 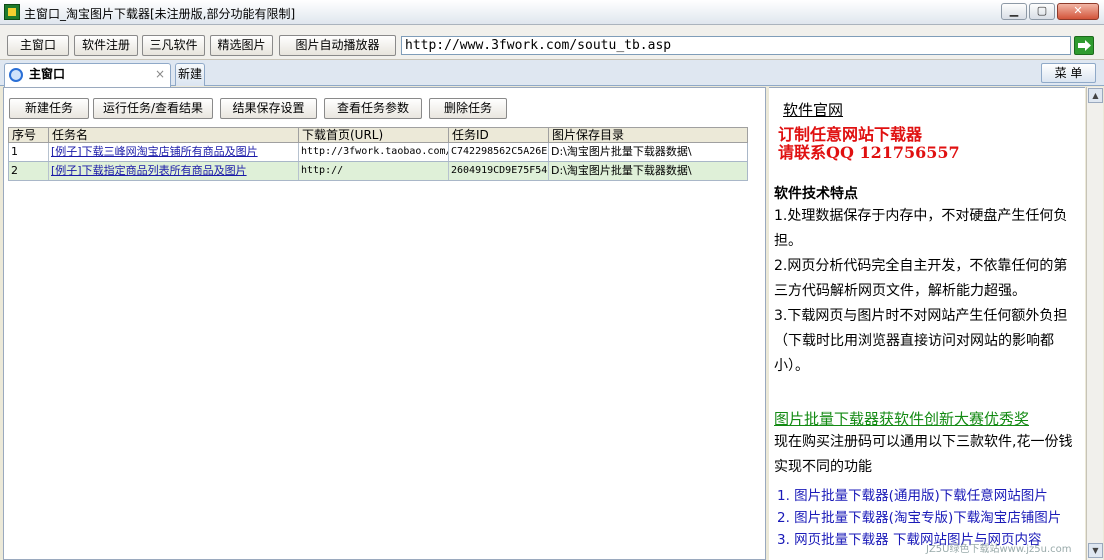 I want to click on tab-label: 主窗口, so click(x=47, y=74).